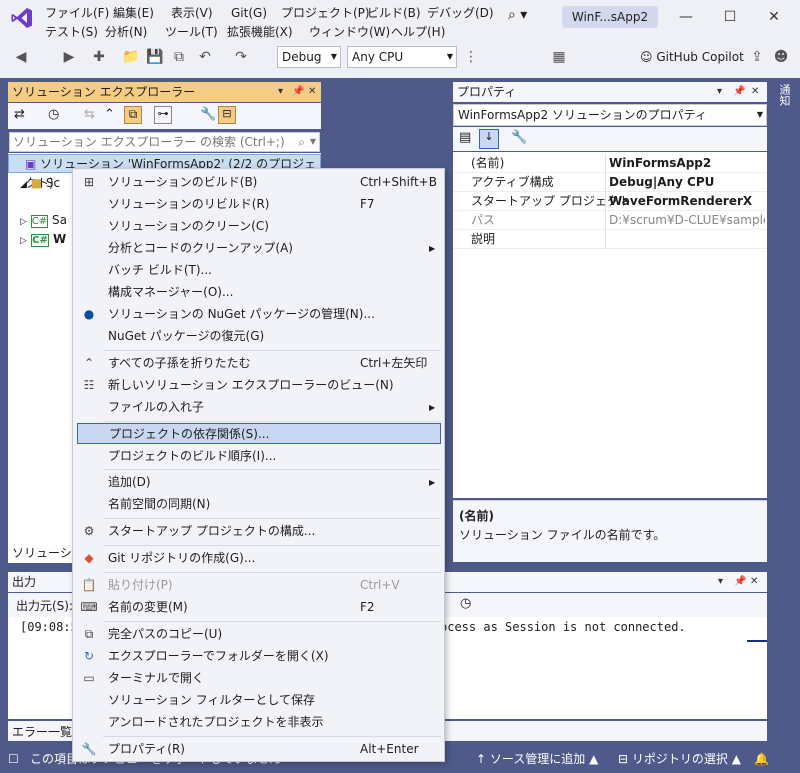 The image size is (800, 773). I want to click on property-row: 説明, so click(610, 239).